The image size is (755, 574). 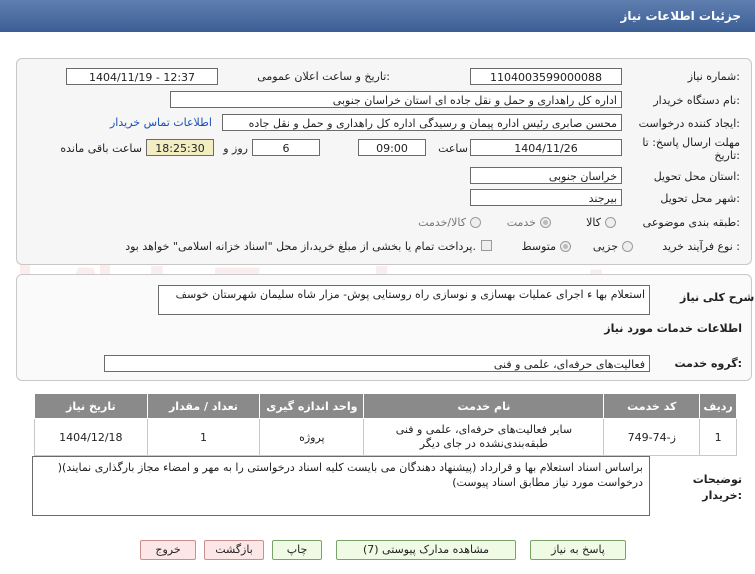 I want to click on col-need-date: تاریخ نیاز, so click(x=91, y=406).